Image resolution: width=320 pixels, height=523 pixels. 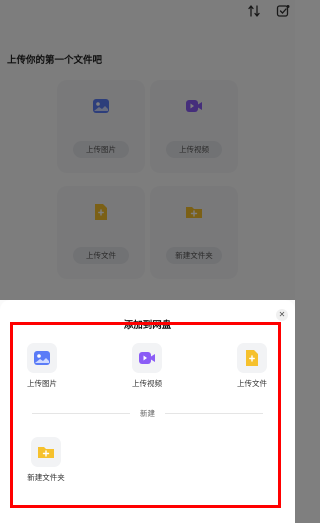 I want to click on upload-image-button: 上传图片, so click(x=42, y=373).